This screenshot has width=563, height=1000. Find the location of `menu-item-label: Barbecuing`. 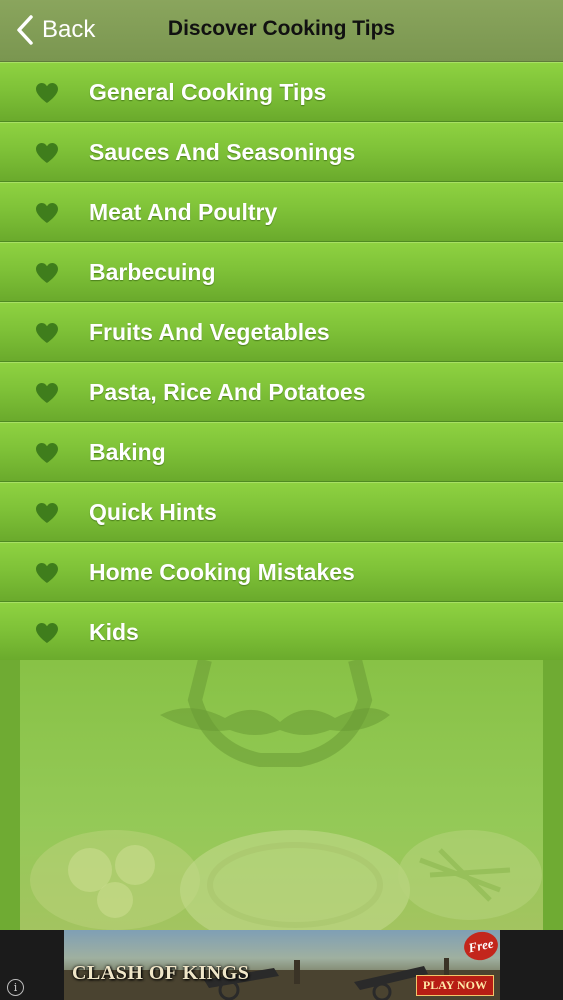

menu-item-label: Barbecuing is located at coordinates (152, 272).